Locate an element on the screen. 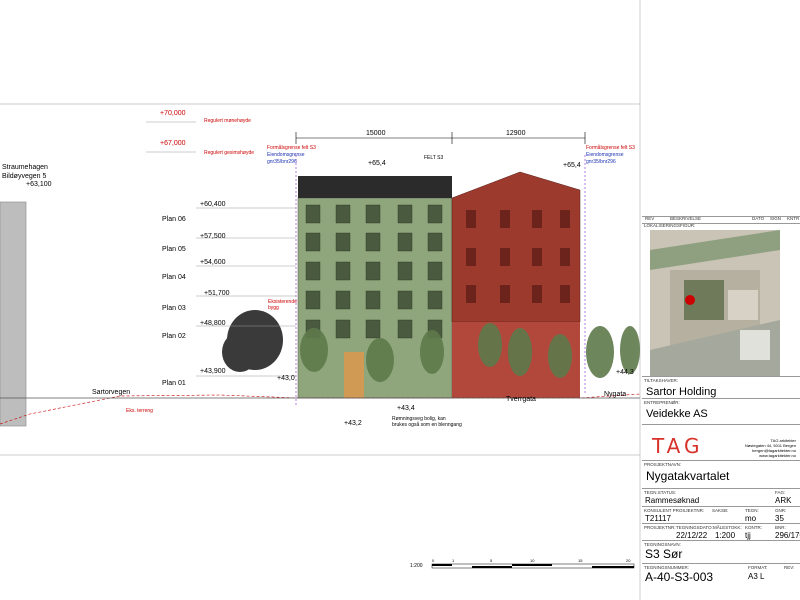 The height and width of the screenshot is (600, 800). format-label: FORMAT: is located at coordinates (758, 567).